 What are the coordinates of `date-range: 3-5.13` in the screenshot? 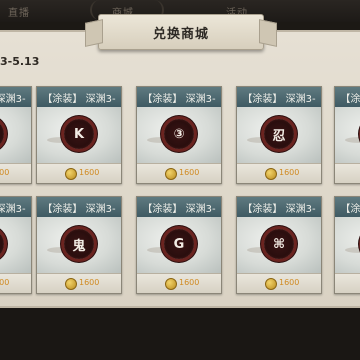 It's located at (20, 61).